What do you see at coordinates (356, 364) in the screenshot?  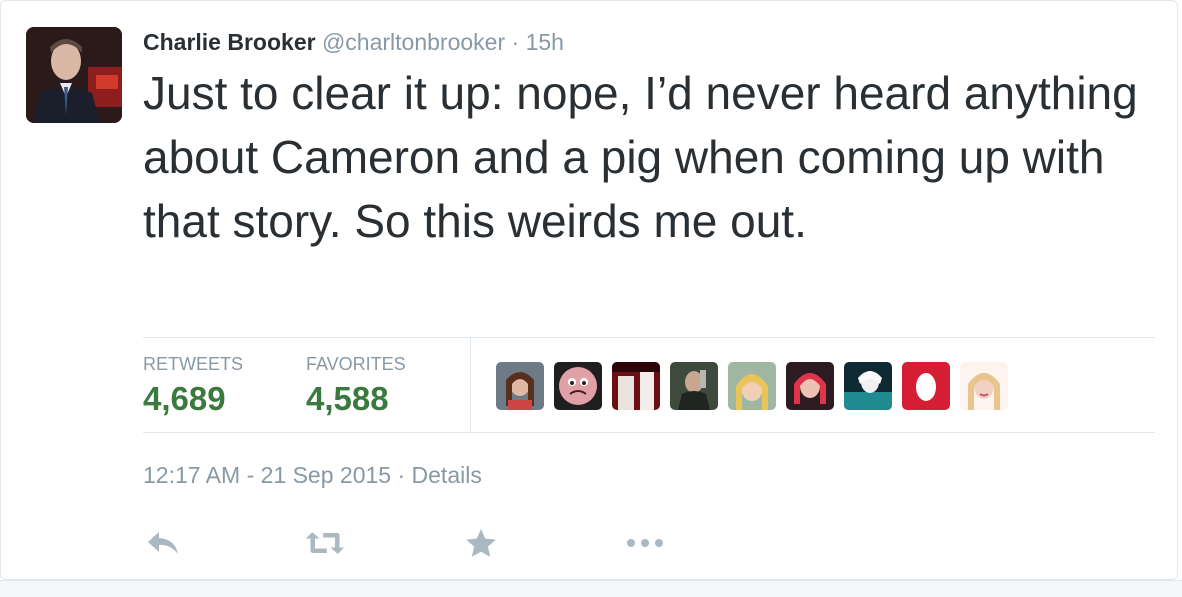 I see `favorites-label: FAVORITES` at bounding box center [356, 364].